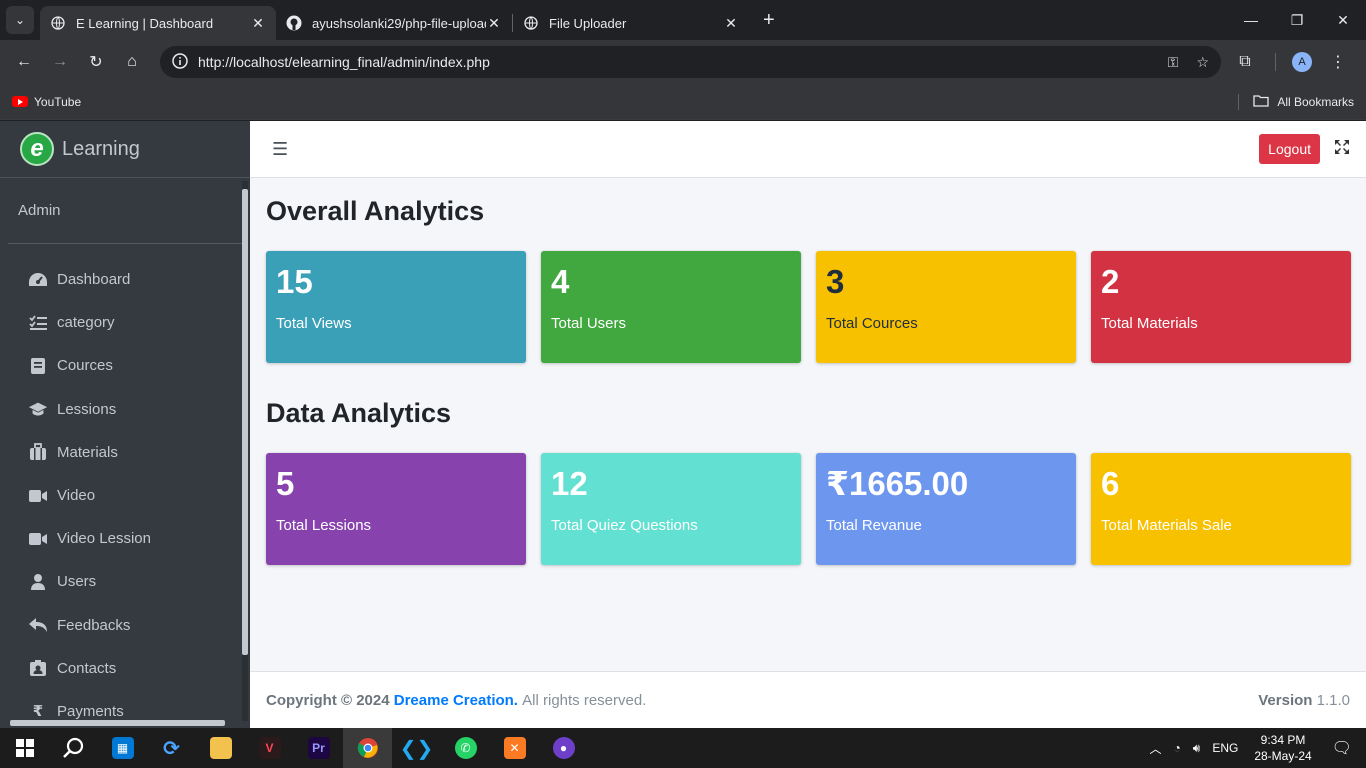 The width and height of the screenshot is (1366, 768). Describe the element at coordinates (1297, 20) in the screenshot. I see `restore-icon: ❐` at that location.